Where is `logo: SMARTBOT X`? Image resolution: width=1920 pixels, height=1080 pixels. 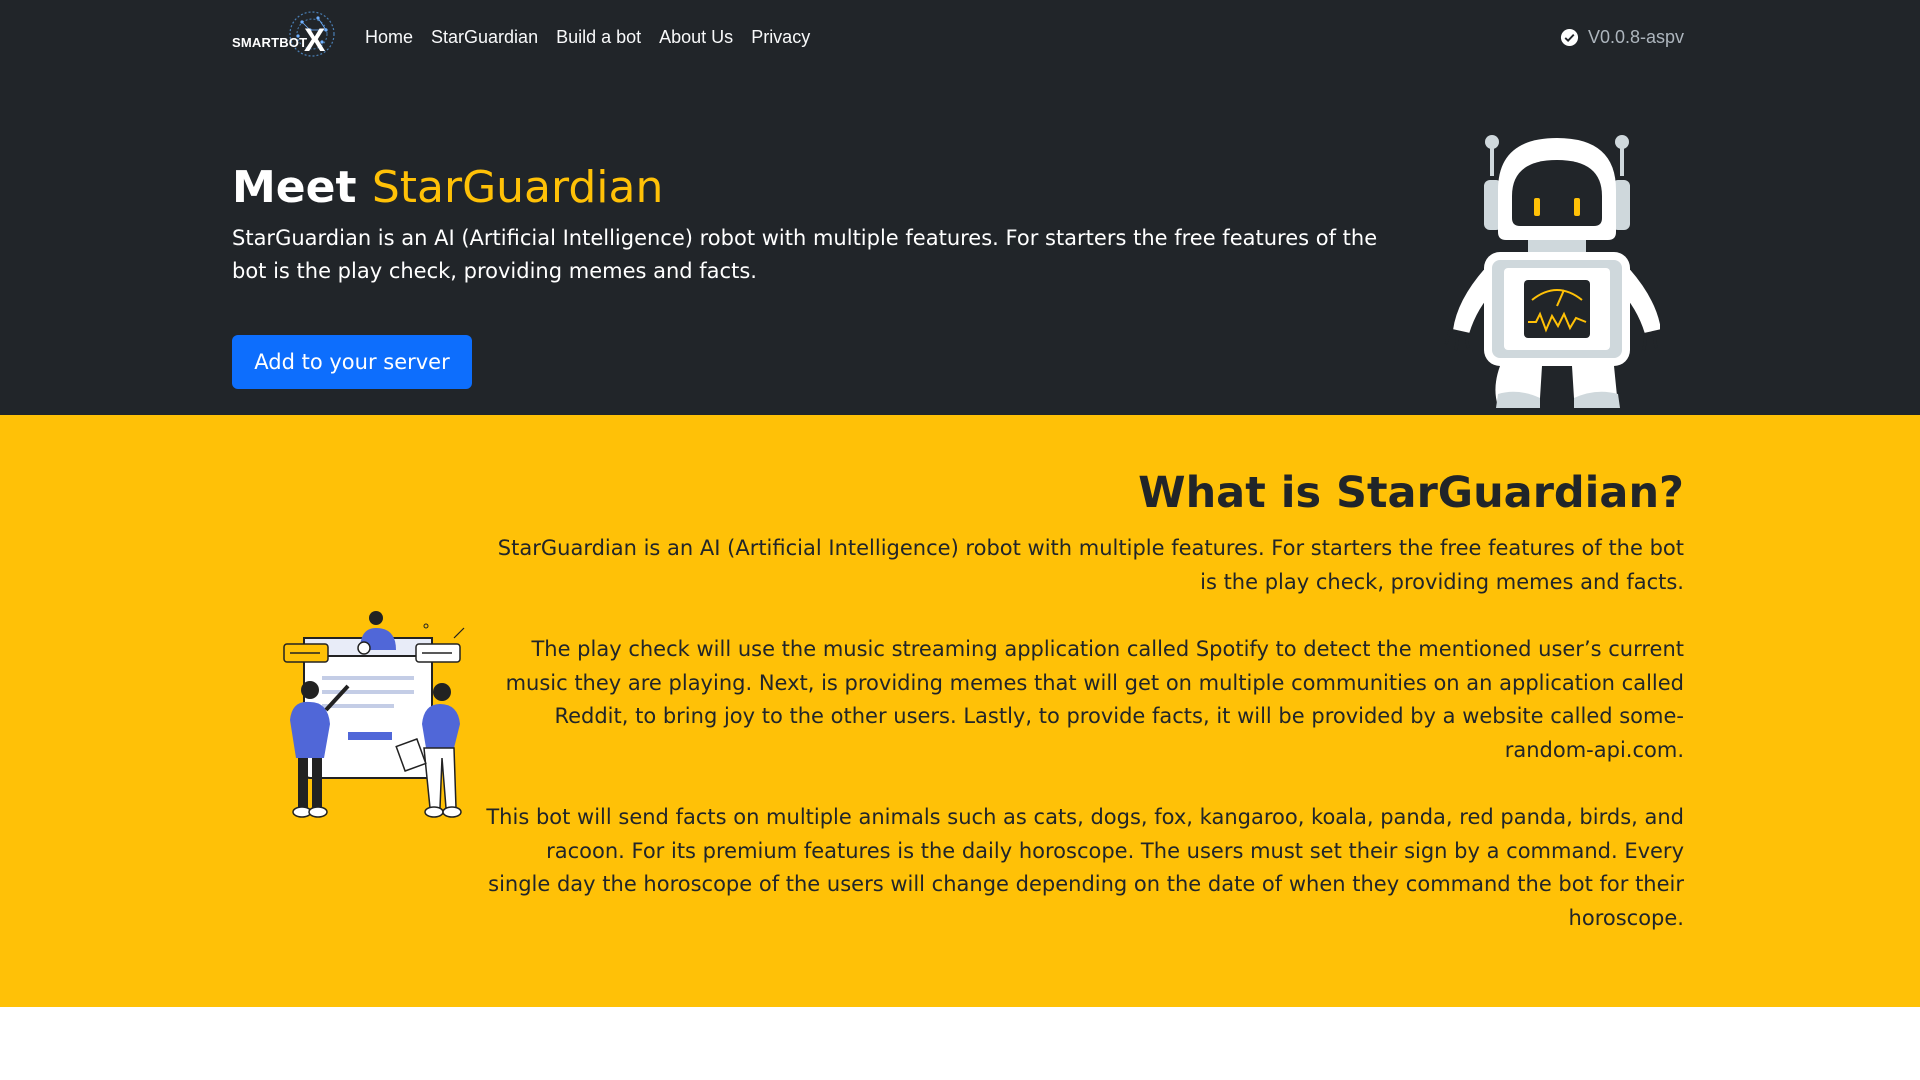
logo: SMARTBOT X is located at coordinates (286, 38).